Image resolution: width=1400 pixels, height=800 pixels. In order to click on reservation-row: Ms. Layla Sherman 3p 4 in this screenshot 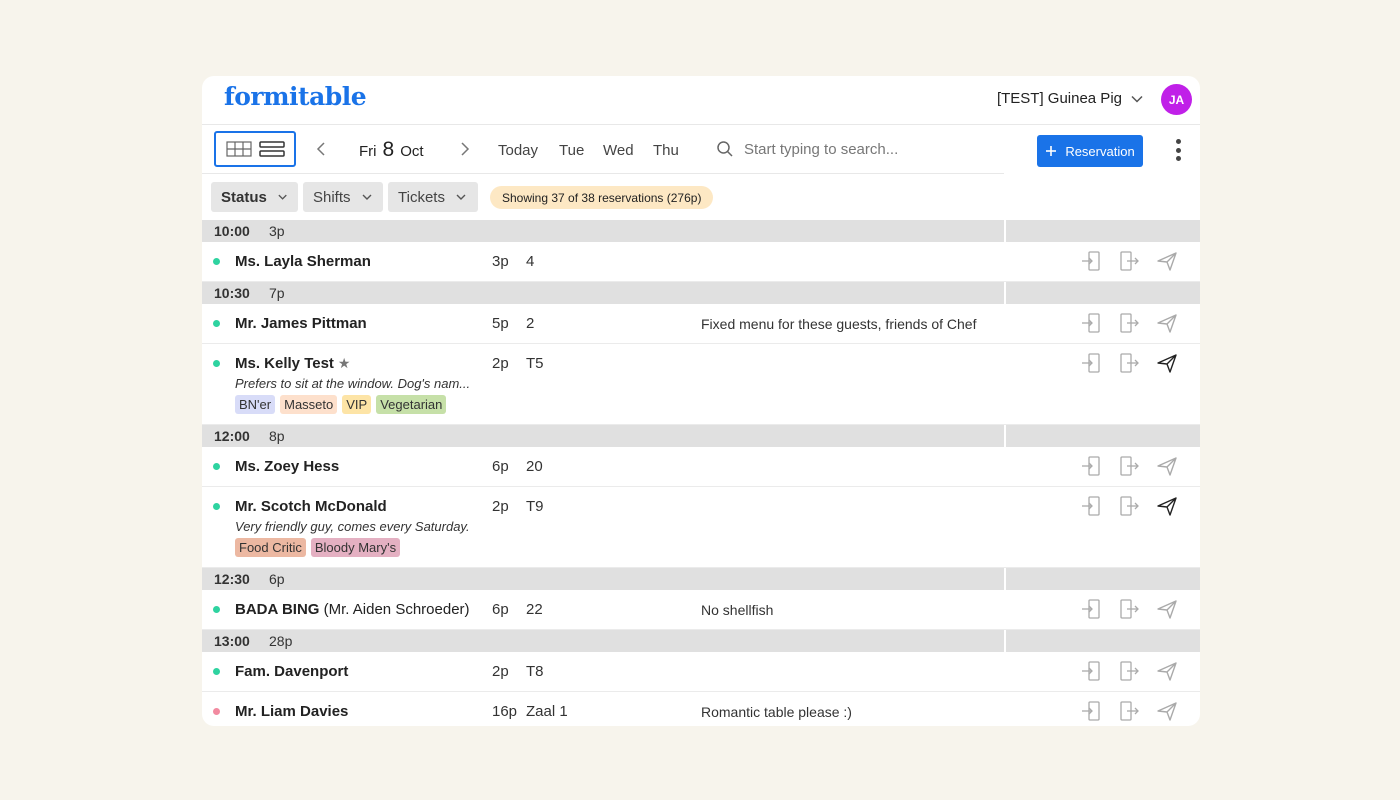, I will do `click(701, 262)`.